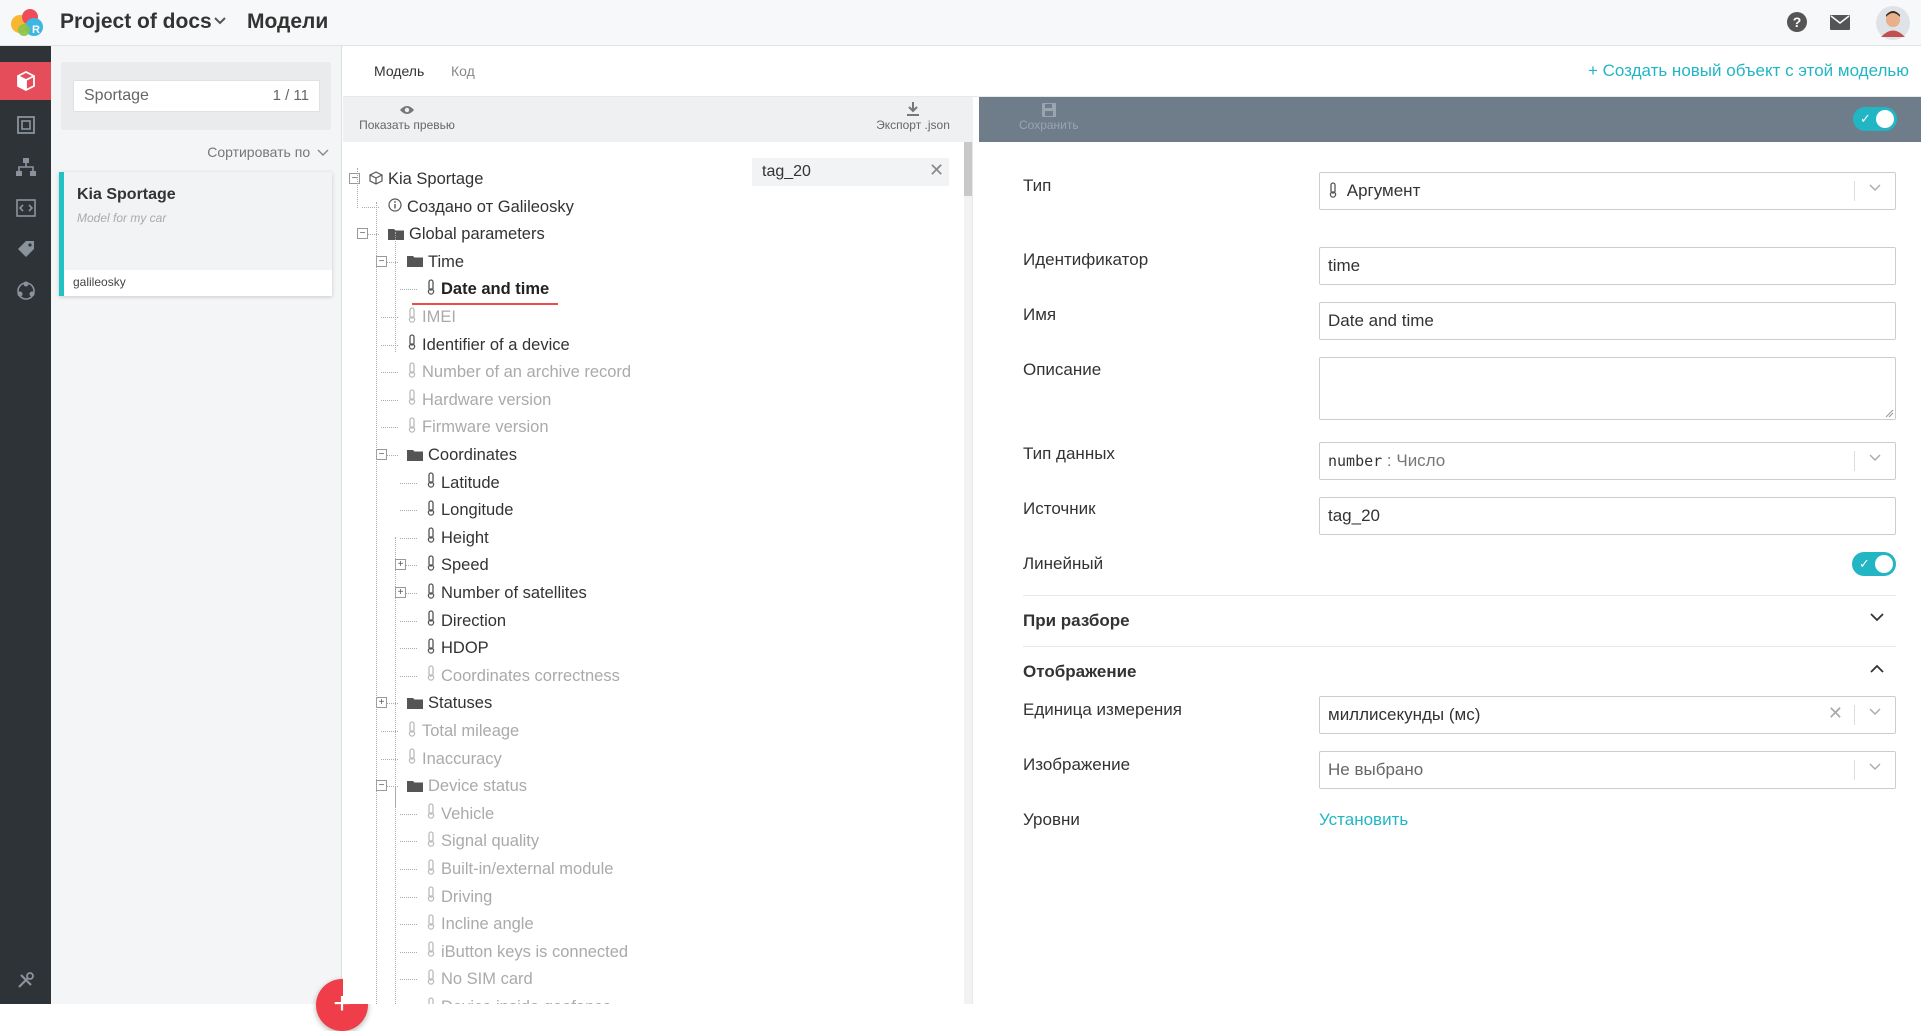 The height and width of the screenshot is (1031, 1921). What do you see at coordinates (527, 372) in the screenshot?
I see `tree-node-label: Number of an archive record` at bounding box center [527, 372].